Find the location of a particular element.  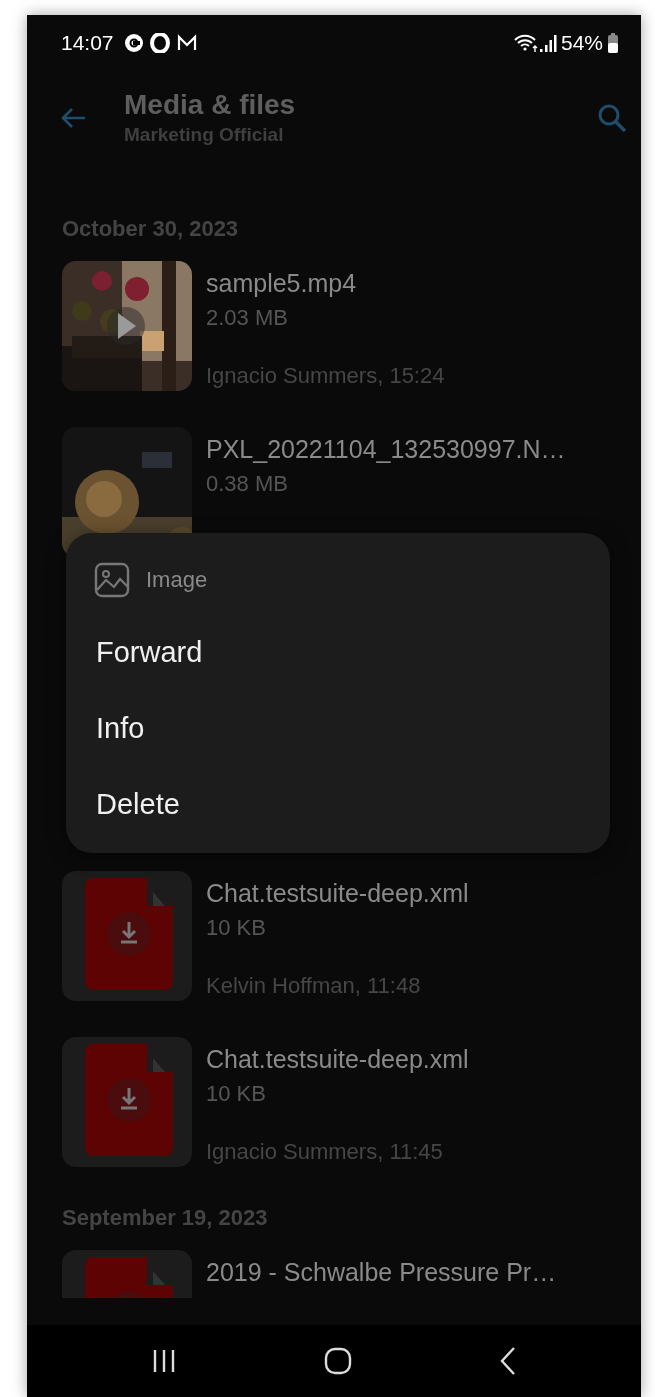

date-header: September 19, 2023 is located at coordinates (165, 1218).